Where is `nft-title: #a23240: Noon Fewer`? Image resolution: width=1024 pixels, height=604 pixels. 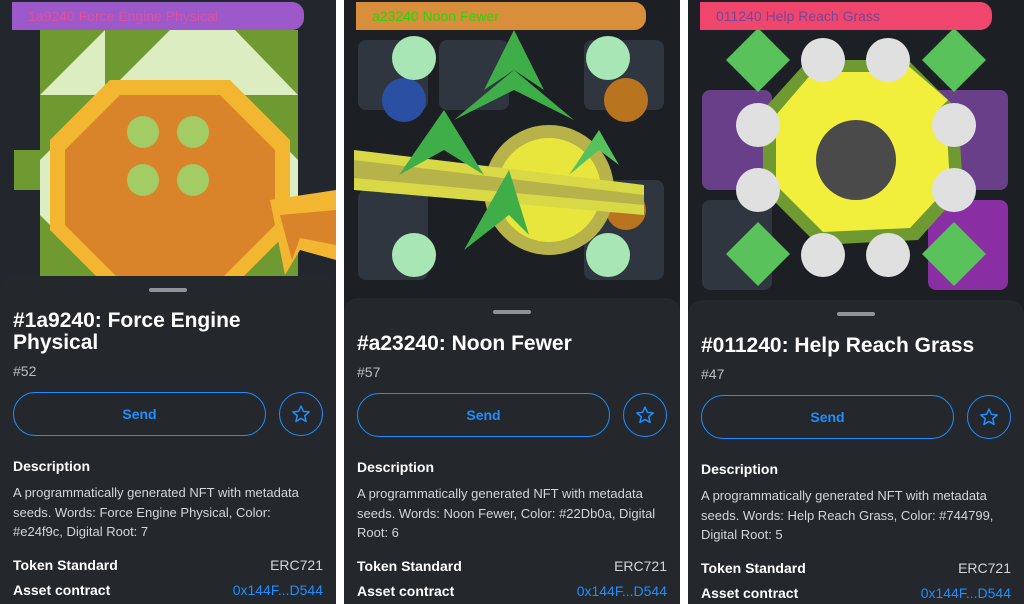
nft-title: #a23240: Noon Fewer is located at coordinates (464, 343).